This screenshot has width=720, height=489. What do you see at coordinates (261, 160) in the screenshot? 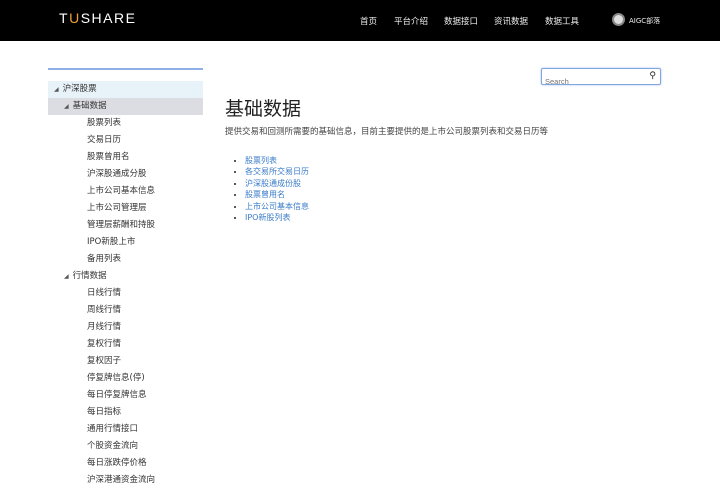
I see `doc-link: 股票列表` at bounding box center [261, 160].